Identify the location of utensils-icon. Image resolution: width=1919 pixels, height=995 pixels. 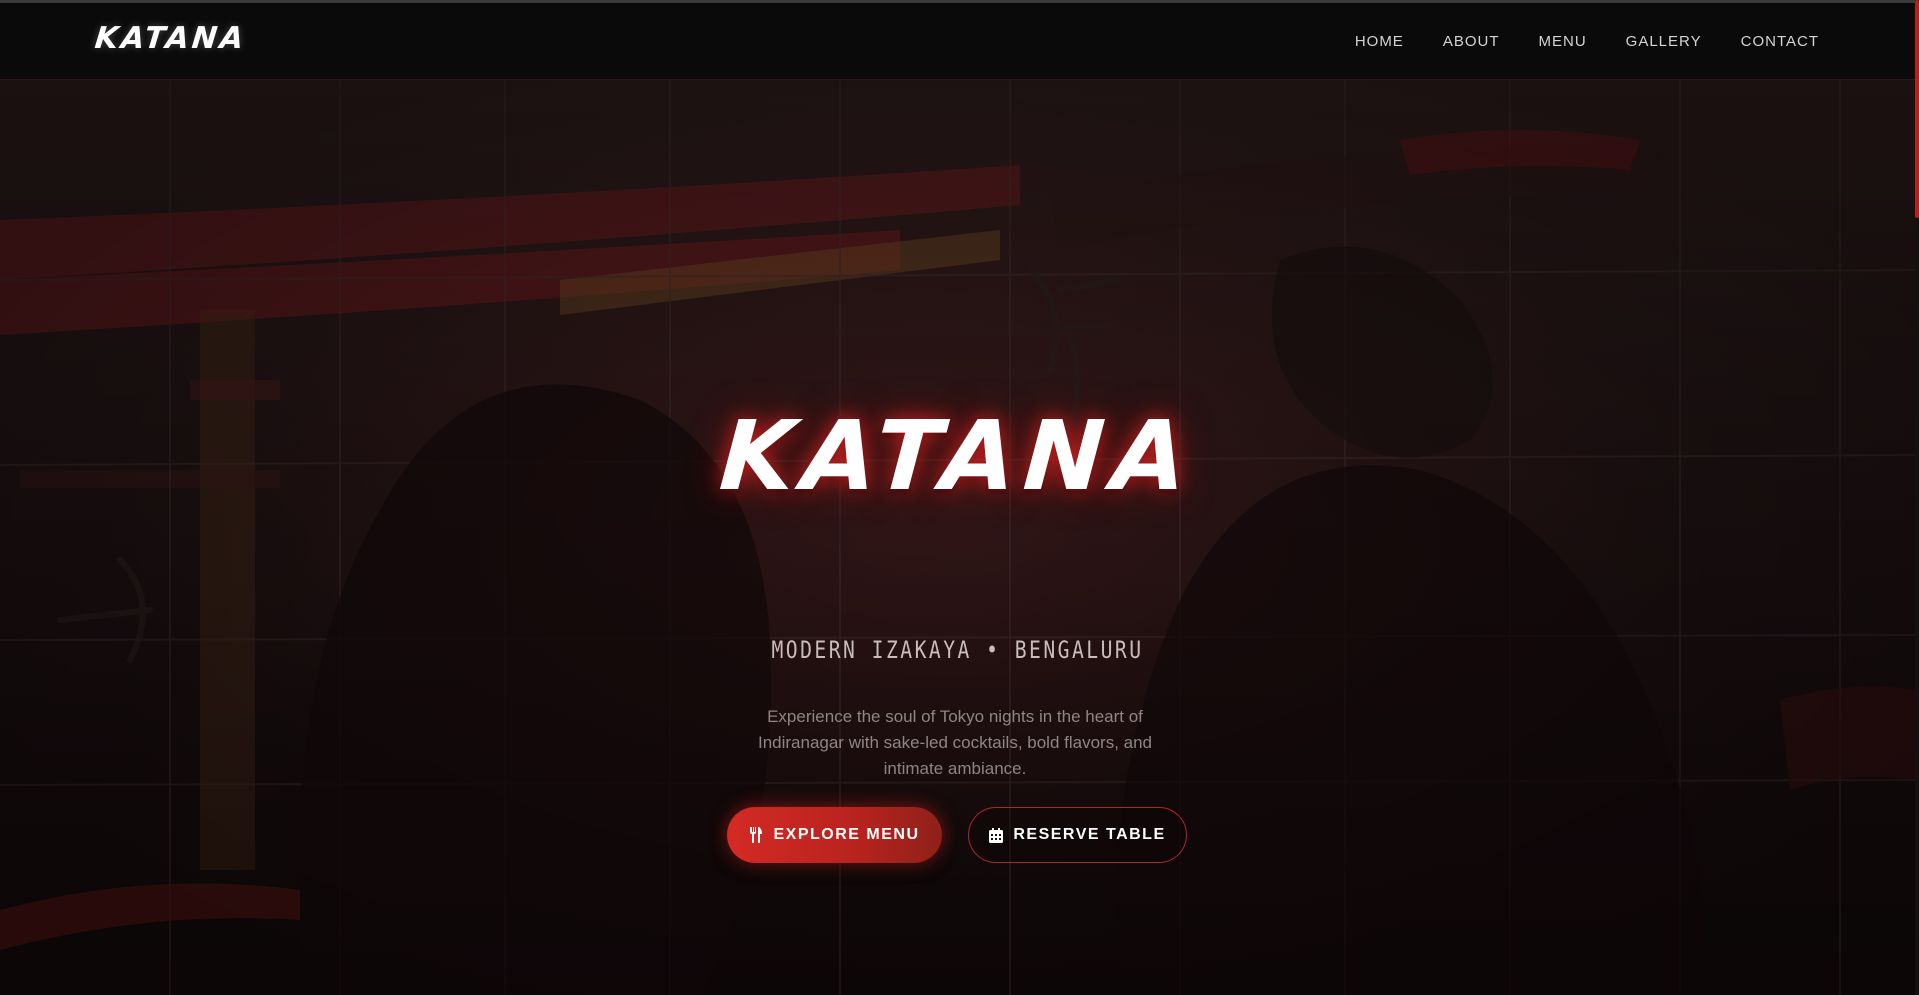
(756, 835).